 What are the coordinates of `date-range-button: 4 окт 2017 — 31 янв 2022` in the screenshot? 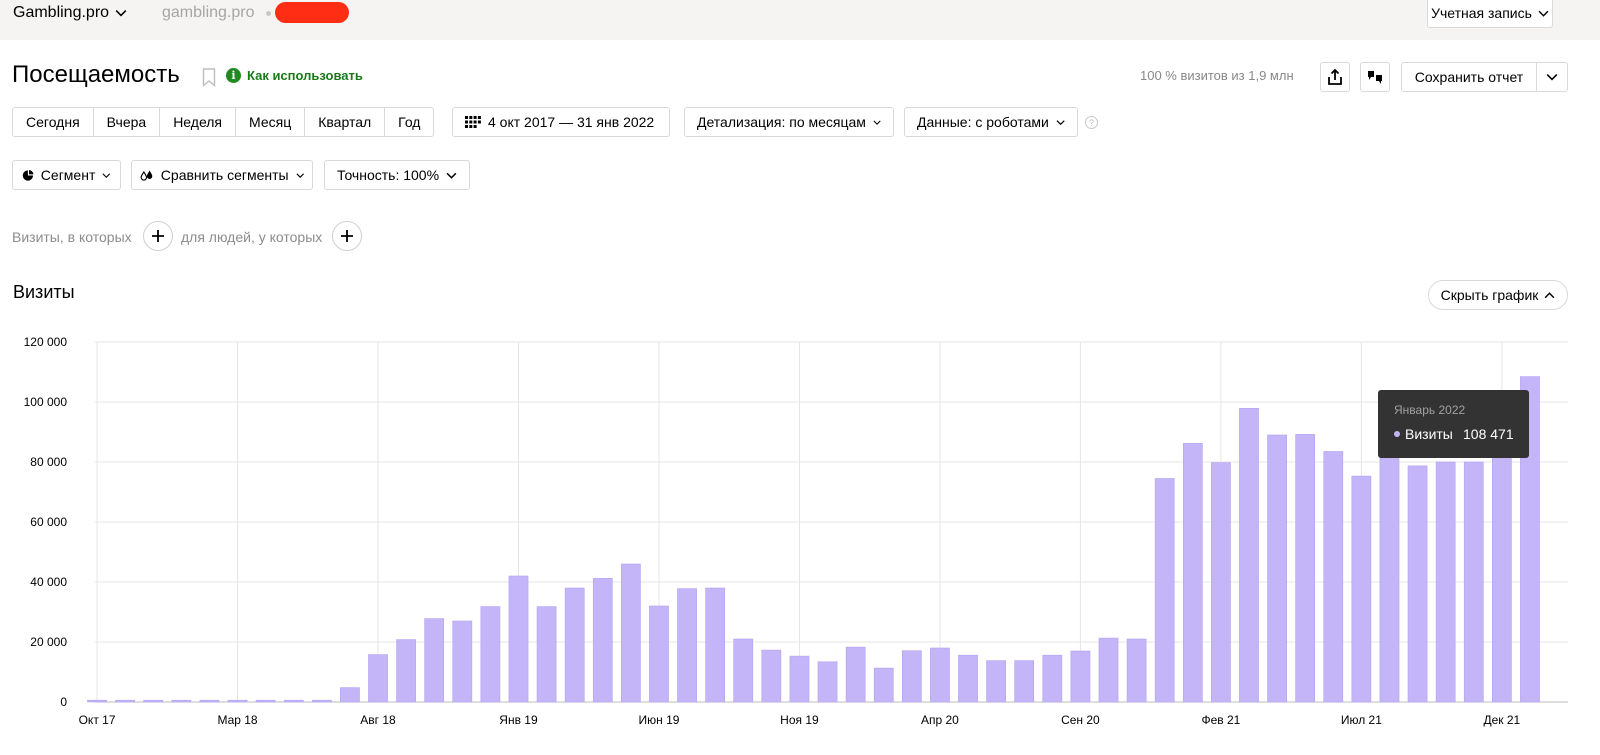 It's located at (561, 122).